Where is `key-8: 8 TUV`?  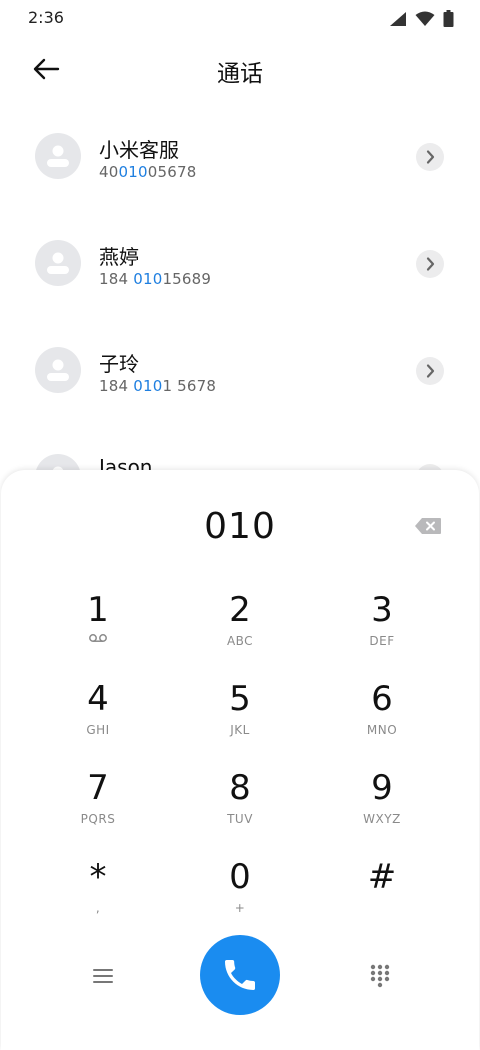
key-8: 8 TUV is located at coordinates (240, 808).